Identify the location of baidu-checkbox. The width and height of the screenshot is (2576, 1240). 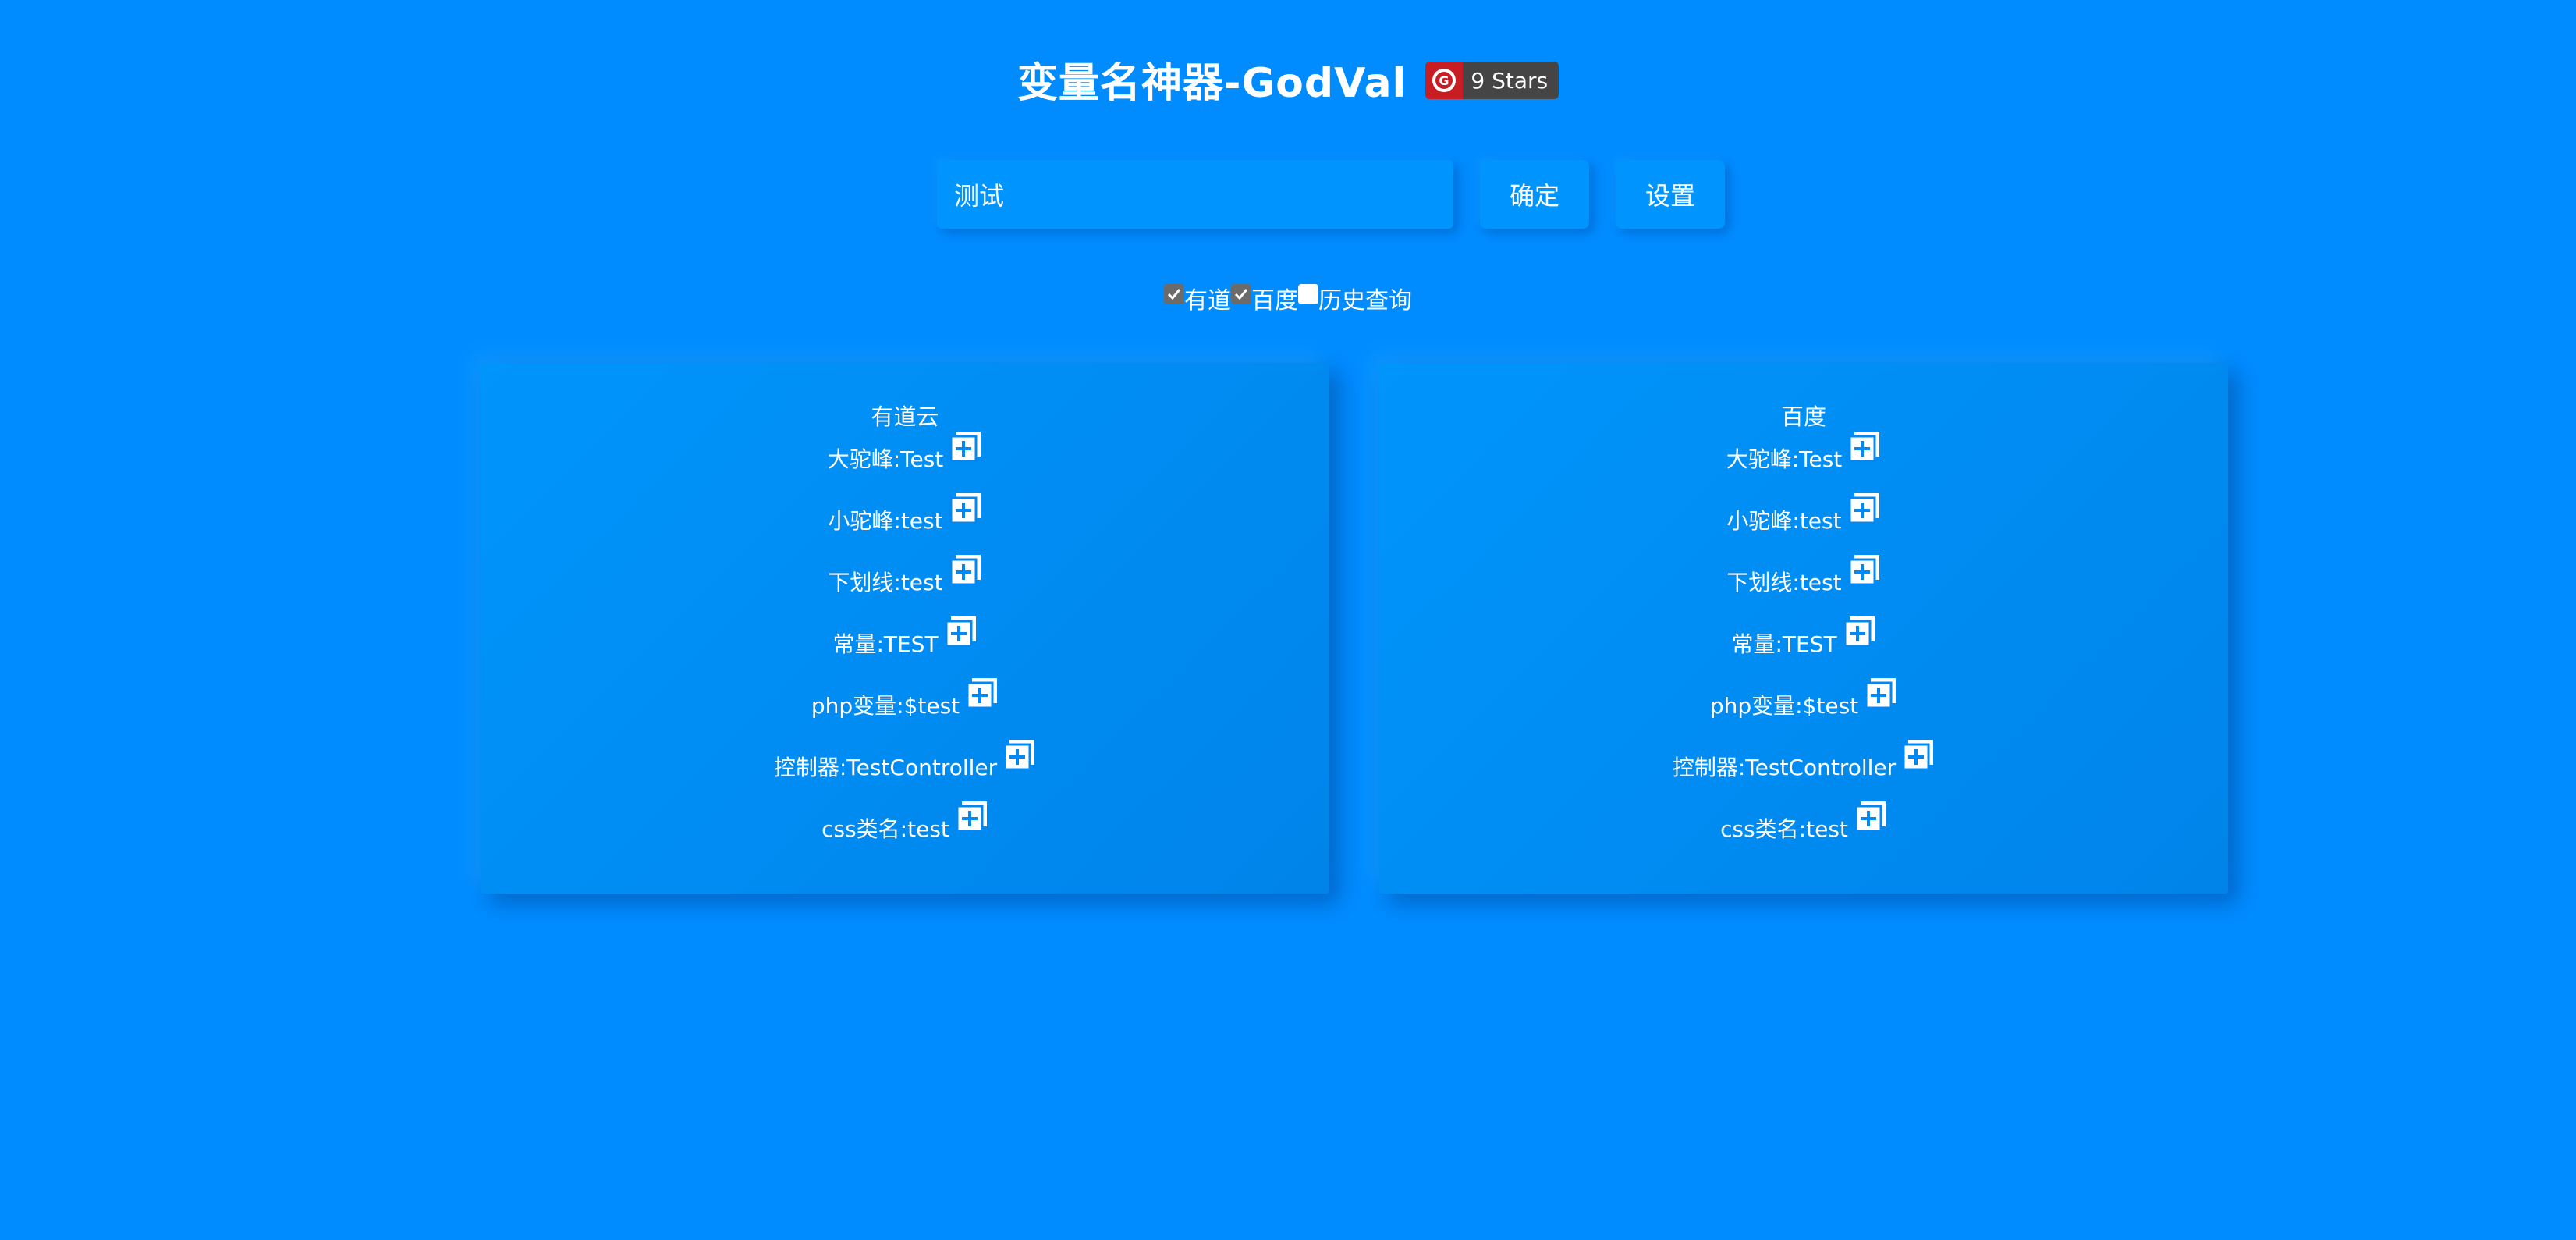
(1241, 294).